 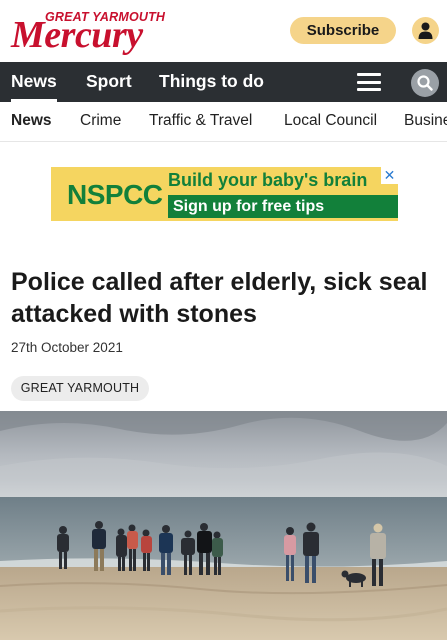 I want to click on main-nav: News Sport Things to do, so click(x=223, y=82).